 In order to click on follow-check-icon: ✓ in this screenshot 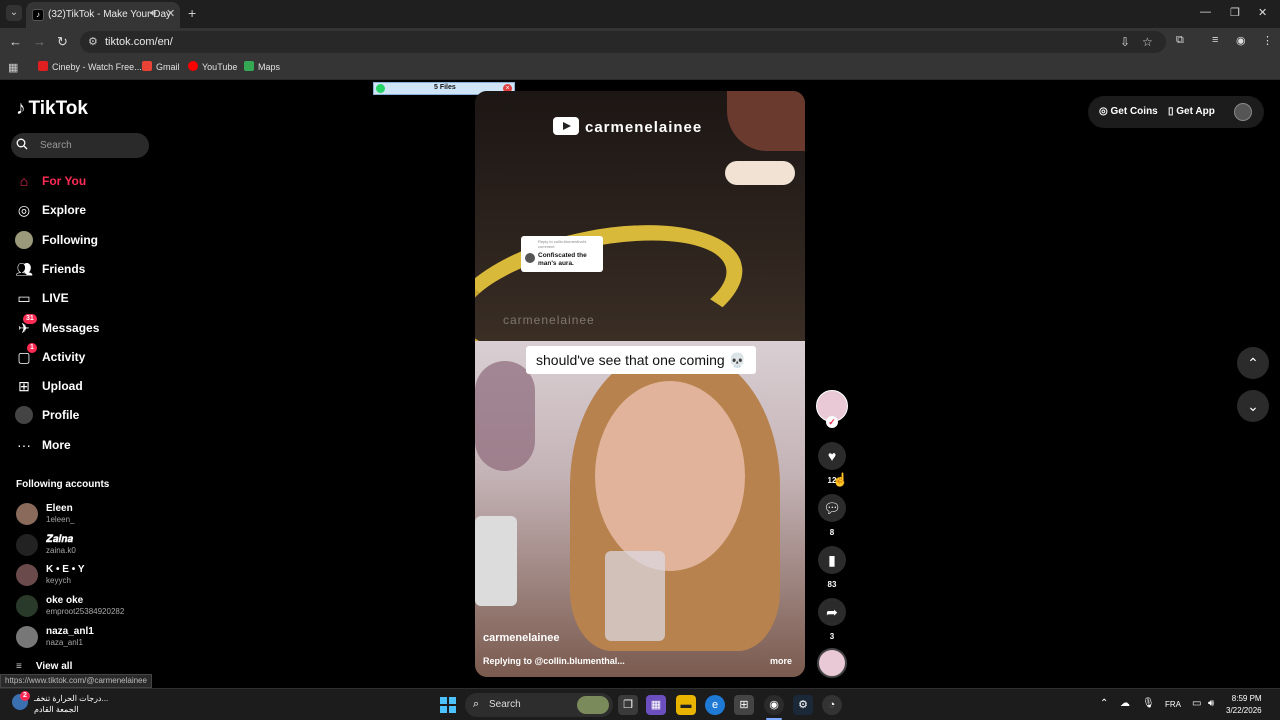, I will do `click(832, 422)`.